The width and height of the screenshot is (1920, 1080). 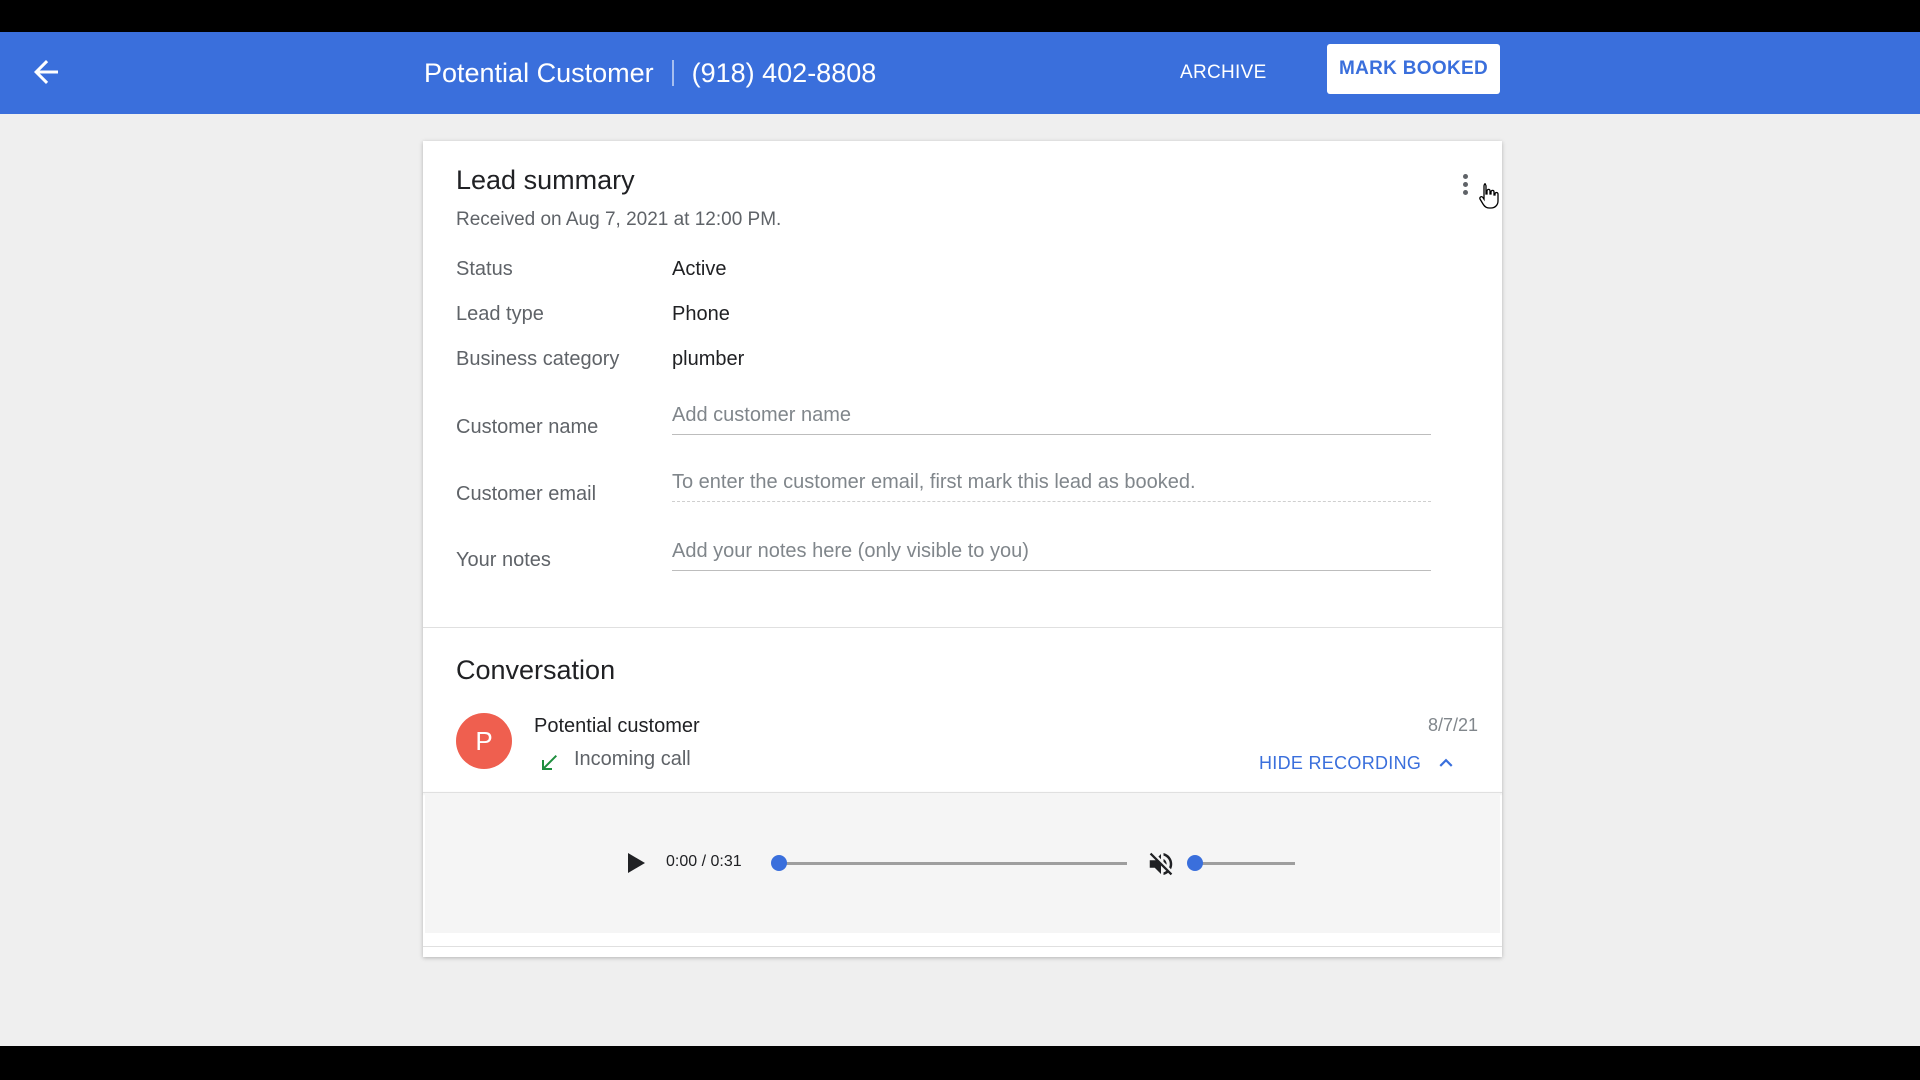 I want to click on call-received-icon, so click(x=549, y=762).